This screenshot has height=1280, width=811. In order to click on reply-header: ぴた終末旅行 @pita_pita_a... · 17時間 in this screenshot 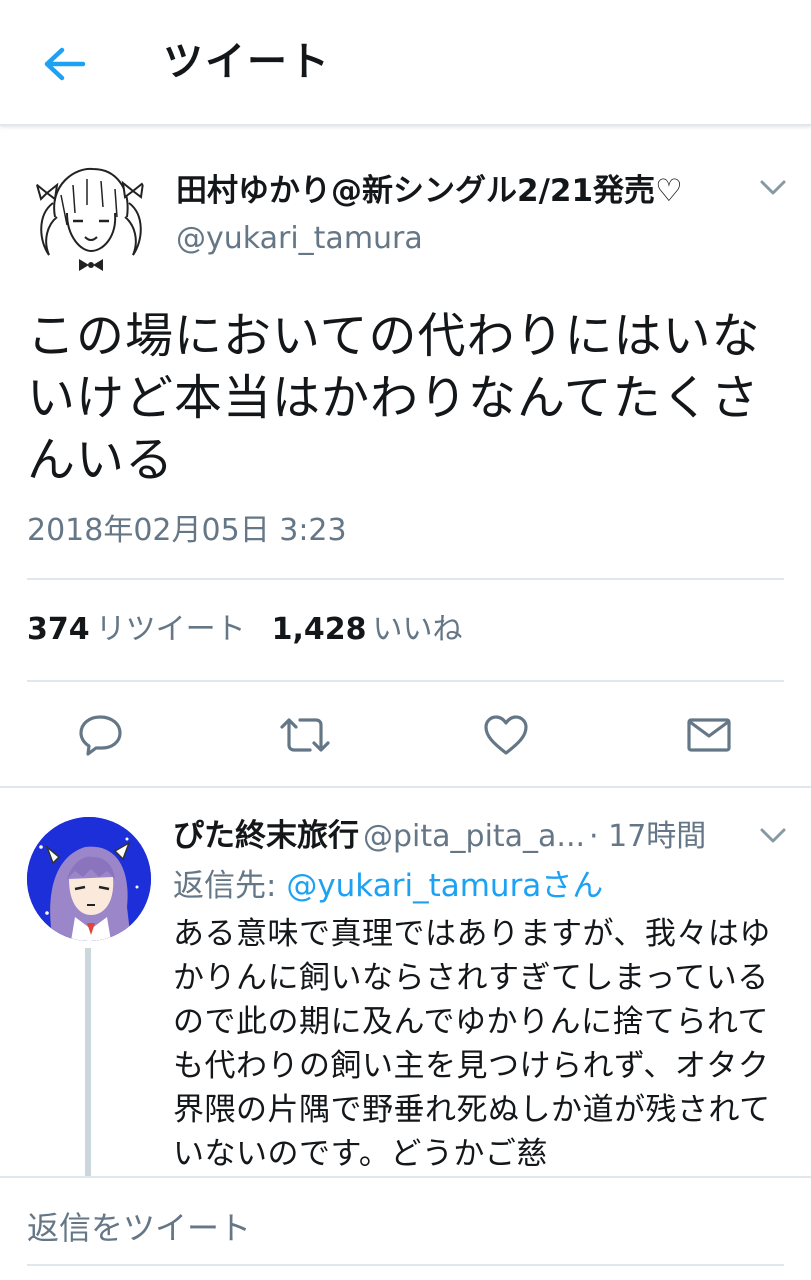, I will do `click(439, 836)`.